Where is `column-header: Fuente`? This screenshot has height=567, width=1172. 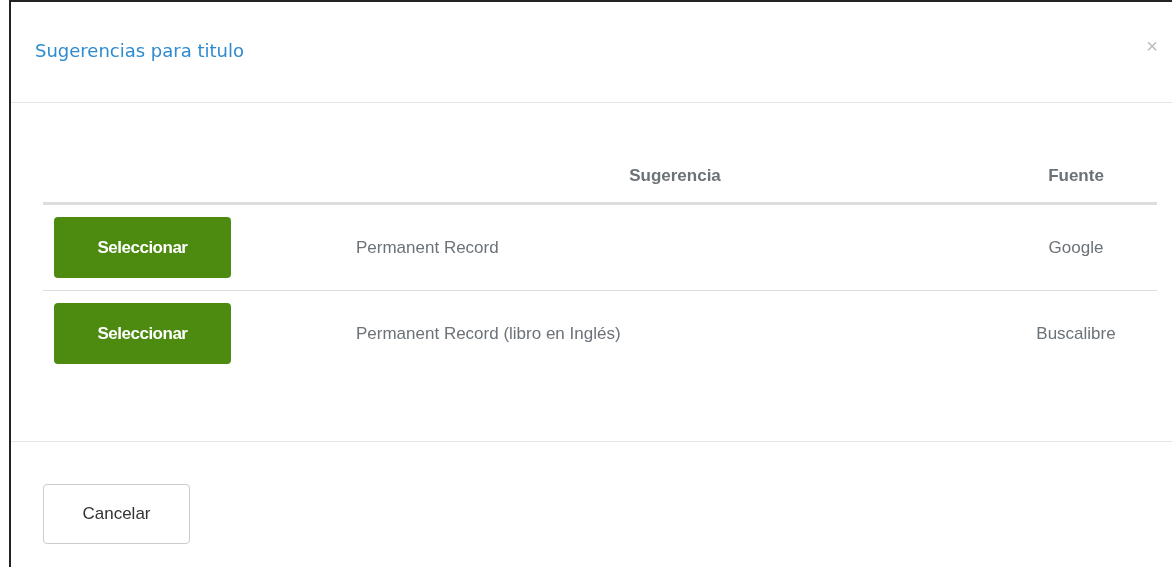 column-header: Fuente is located at coordinates (1076, 177).